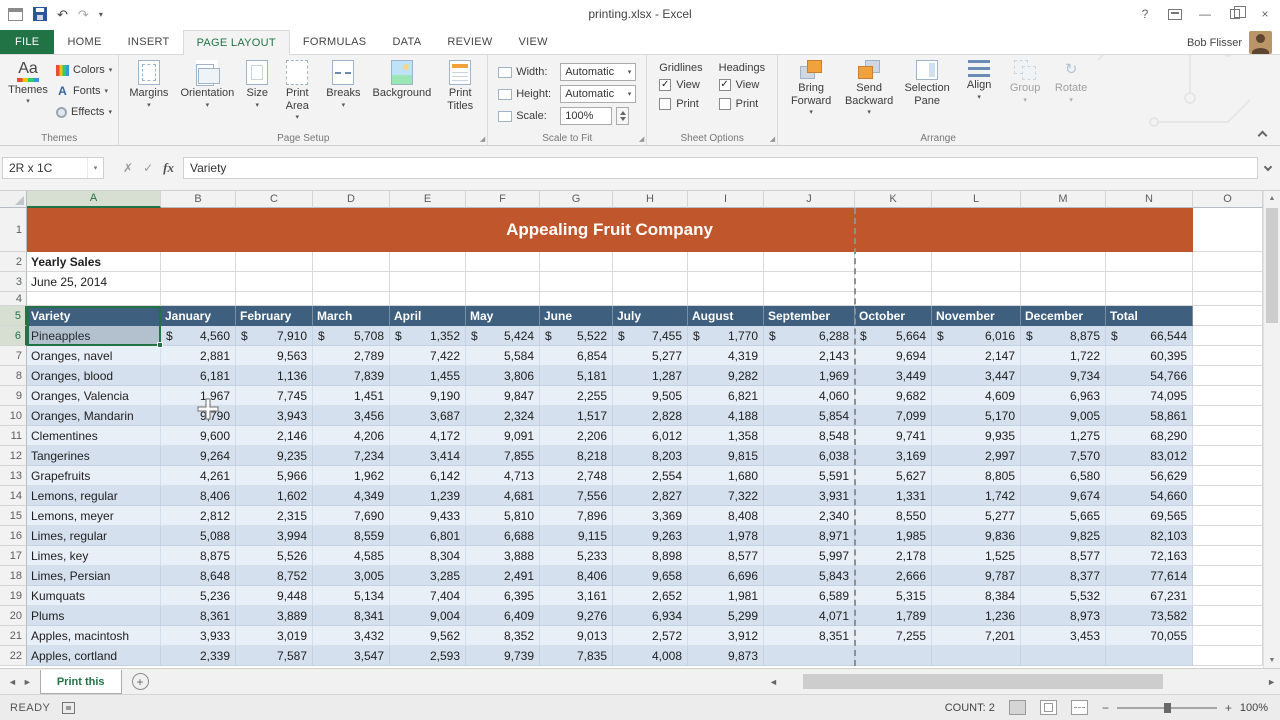 This screenshot has height=720, width=1280. I want to click on cell-F18: 2,491, so click(503, 576).